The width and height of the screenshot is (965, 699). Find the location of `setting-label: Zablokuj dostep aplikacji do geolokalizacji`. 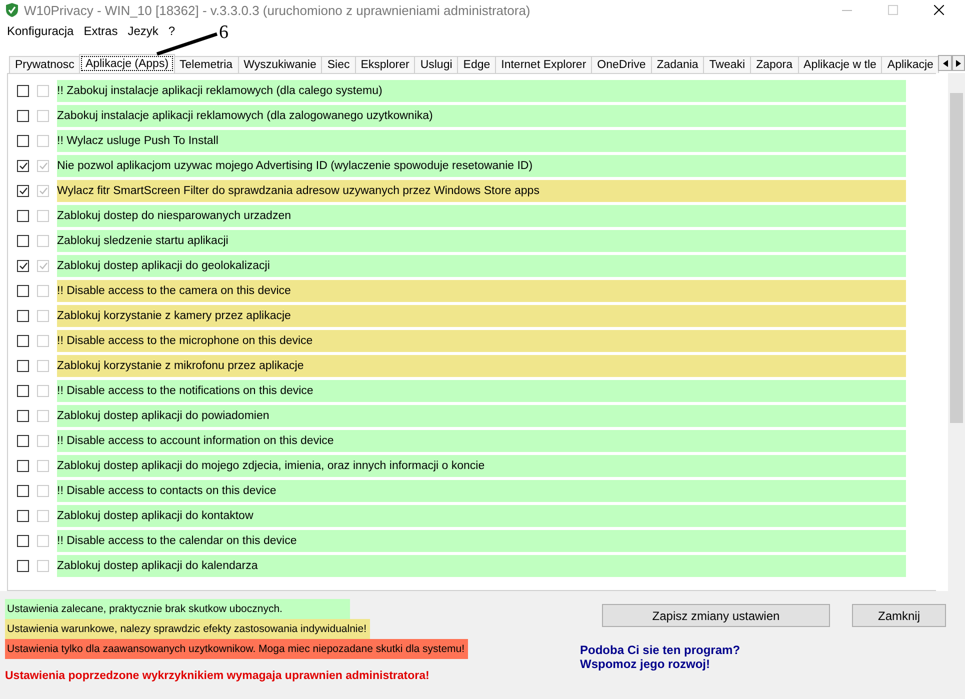

setting-label: Zablokuj dostep aplikacji do geolokalizacji is located at coordinates (481, 265).